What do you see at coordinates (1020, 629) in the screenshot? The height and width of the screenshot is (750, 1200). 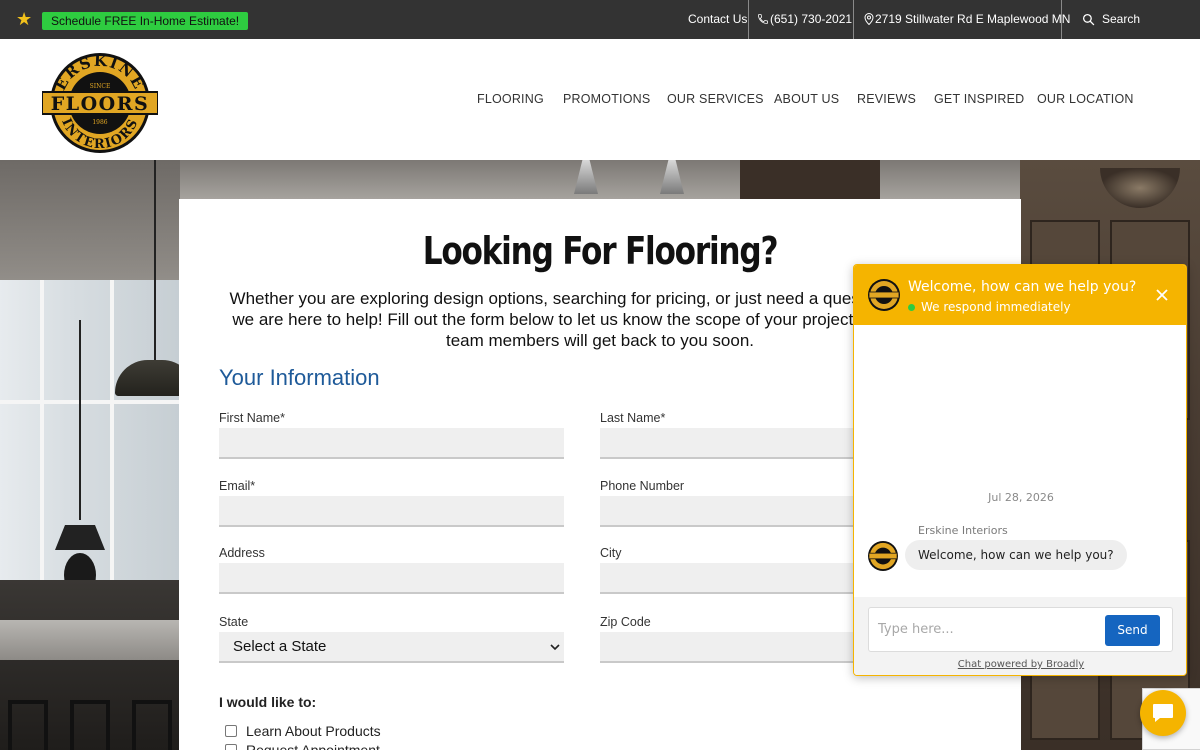 I see `chat-input: Type here... Send` at bounding box center [1020, 629].